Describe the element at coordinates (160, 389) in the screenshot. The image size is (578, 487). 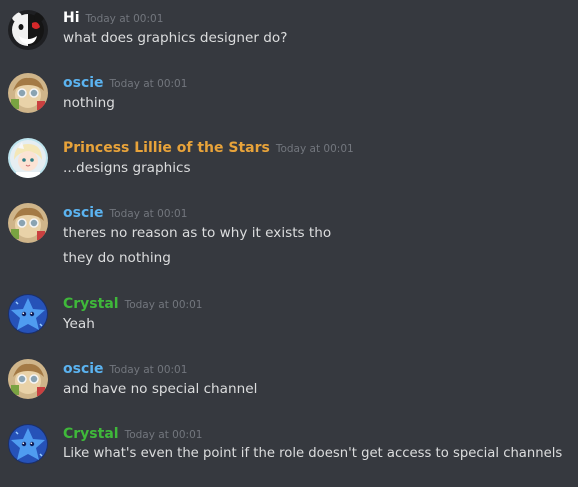
I see `message-text: and have no special channel` at that location.